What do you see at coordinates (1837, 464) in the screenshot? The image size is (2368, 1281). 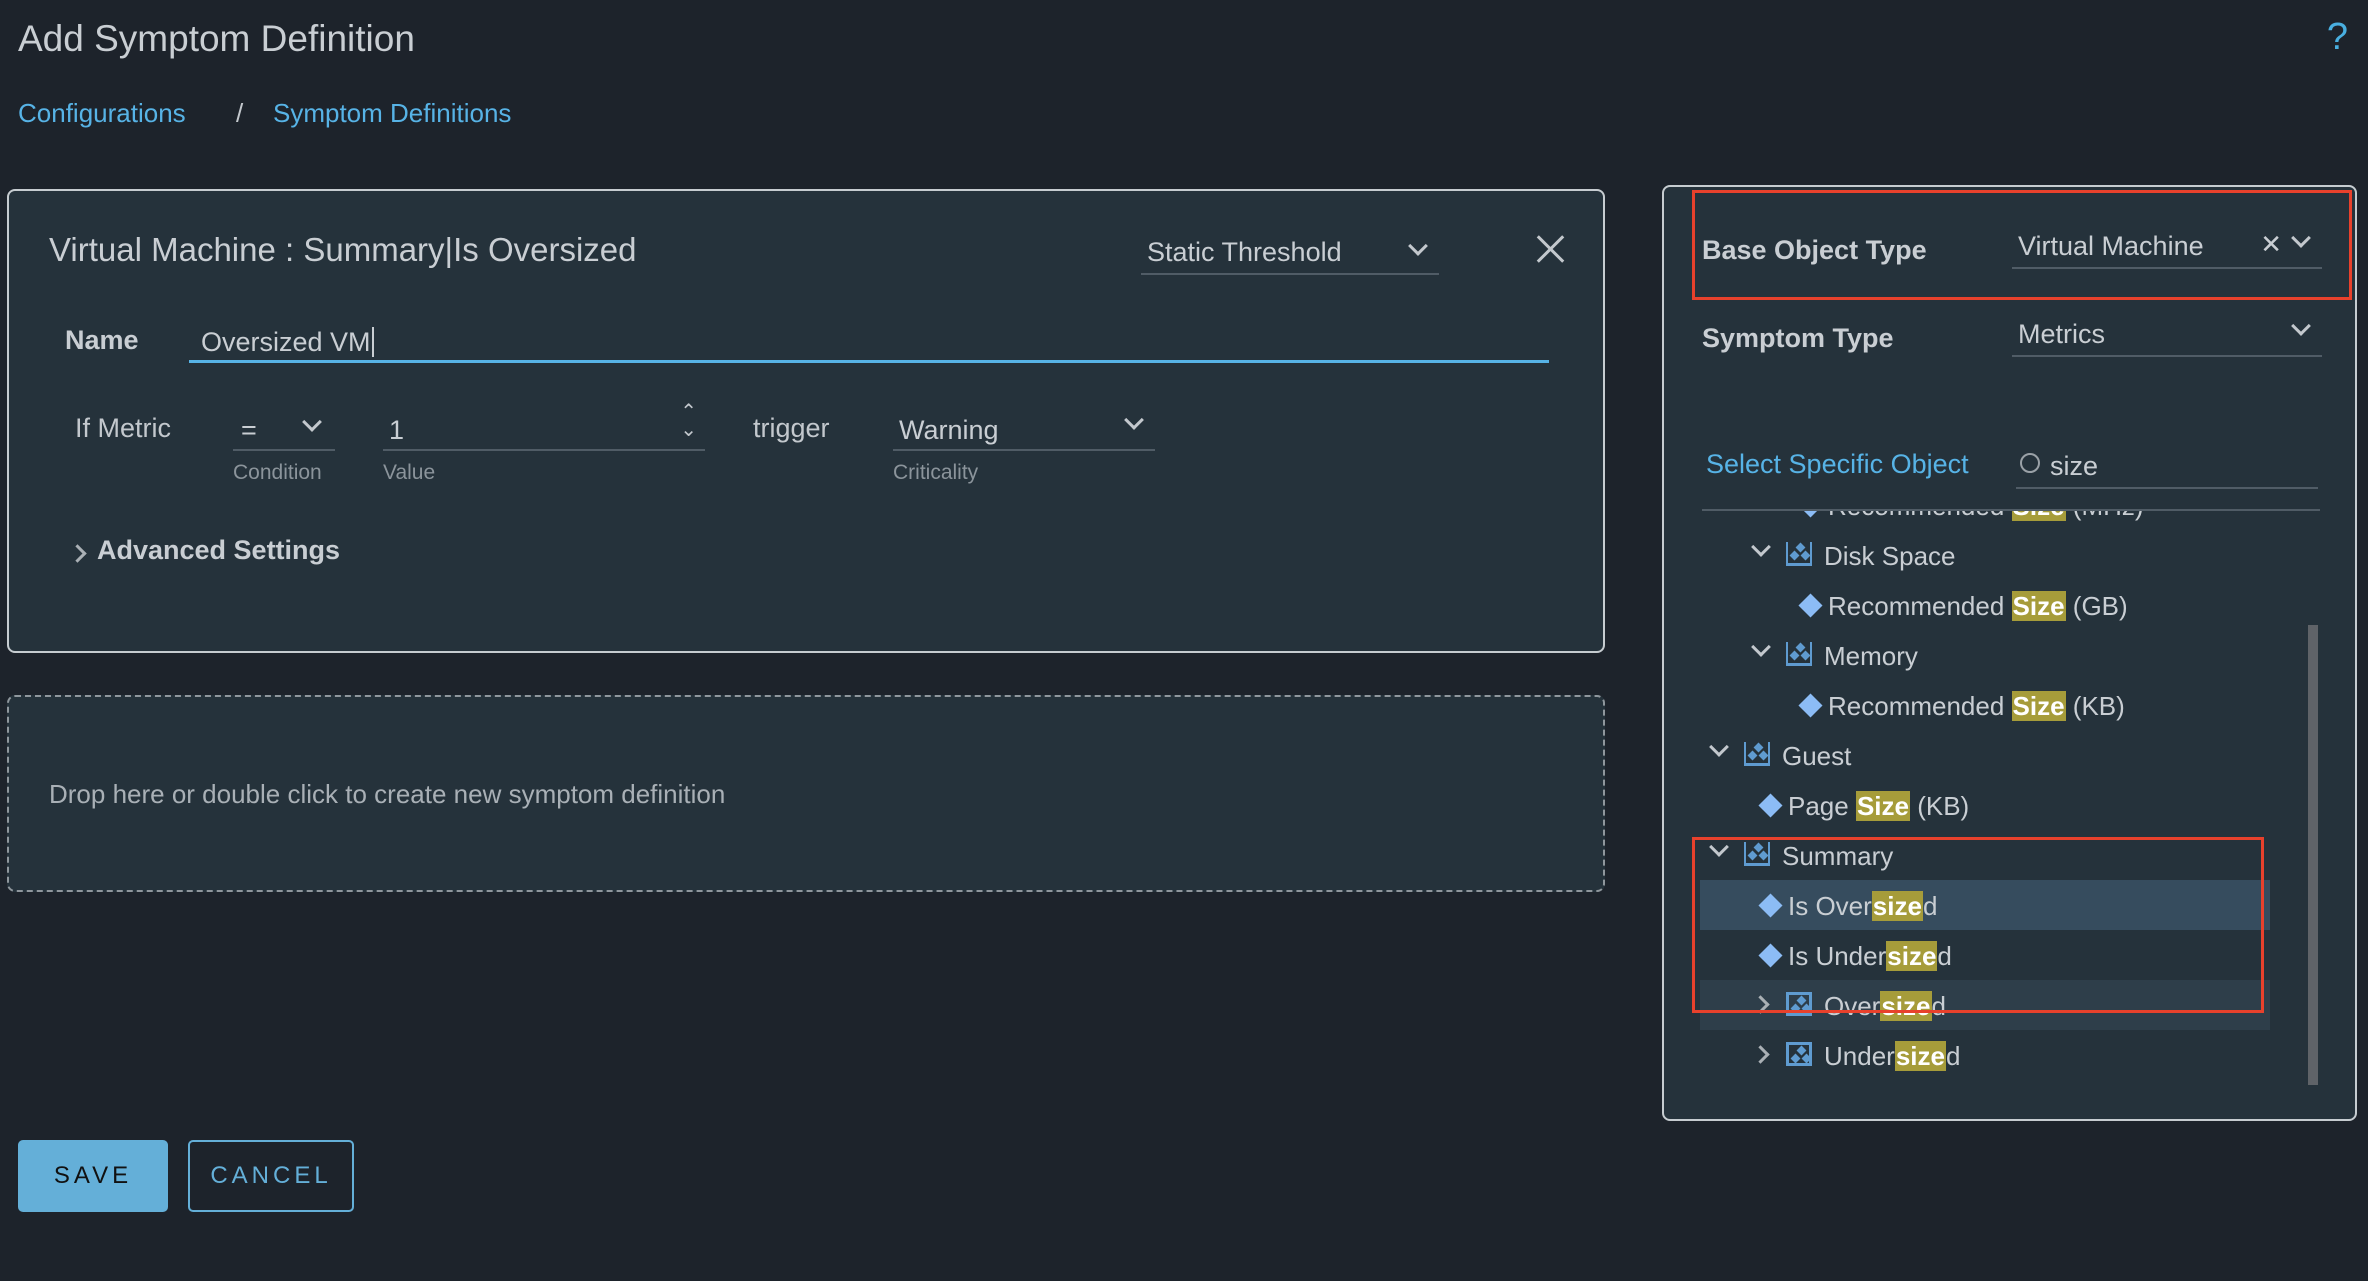 I see `select-specific-object-link: Select Specific Object` at bounding box center [1837, 464].